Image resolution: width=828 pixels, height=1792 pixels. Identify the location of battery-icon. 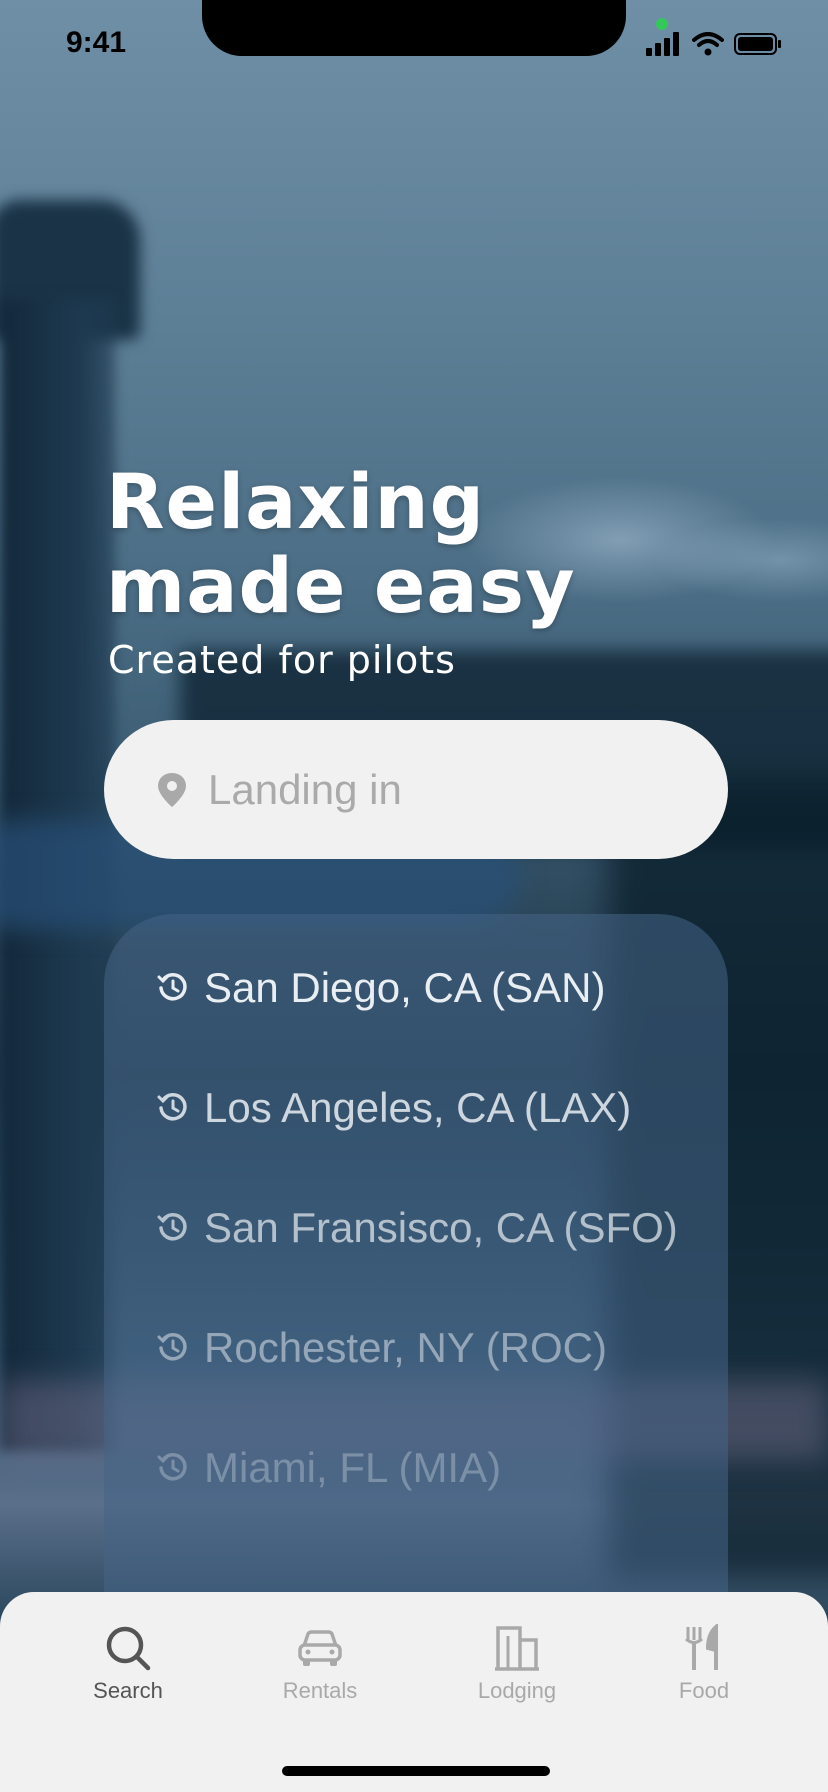
(757, 44).